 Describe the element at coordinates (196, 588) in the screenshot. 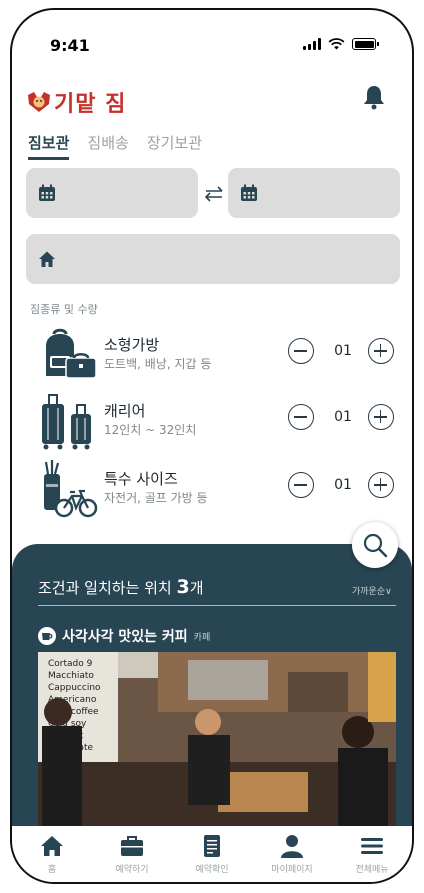

I see `results-count-suffix: 개` at that location.